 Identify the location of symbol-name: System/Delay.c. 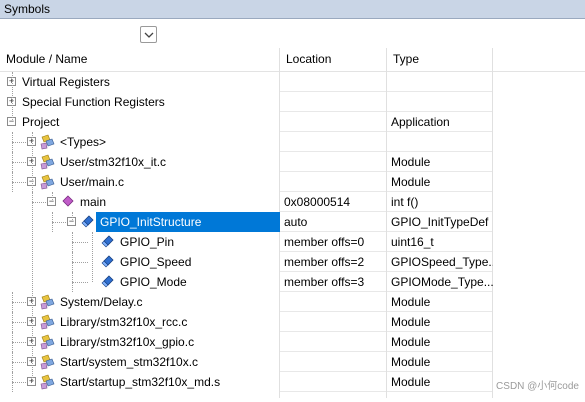
(101, 302).